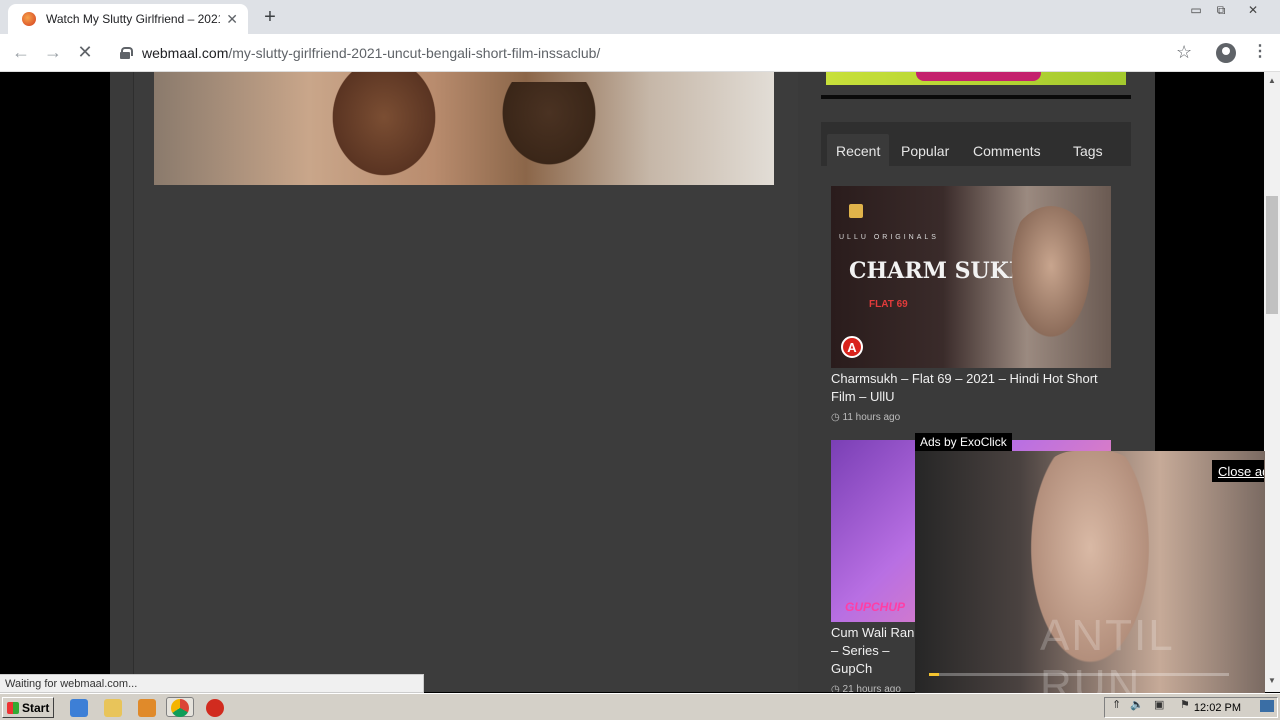  What do you see at coordinates (1107, 652) in the screenshot?
I see `ad-watermark: ANTIL RUN` at bounding box center [1107, 652].